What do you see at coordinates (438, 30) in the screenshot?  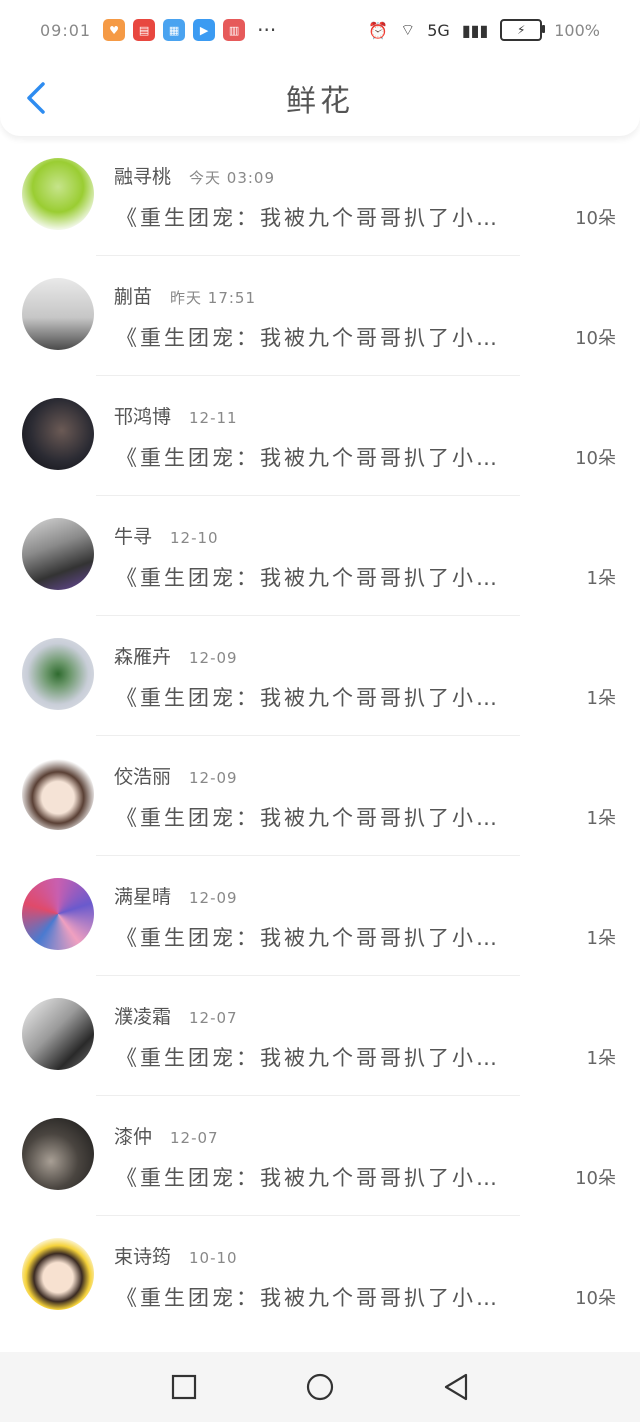 I see `signal-label: 5G` at bounding box center [438, 30].